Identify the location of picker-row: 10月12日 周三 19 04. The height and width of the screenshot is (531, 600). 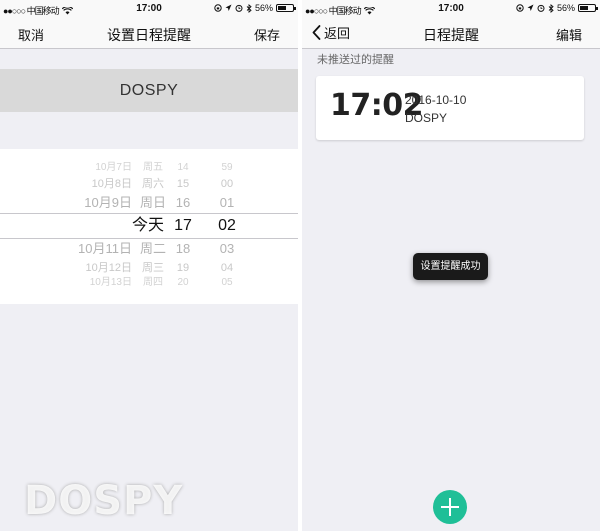
(149, 268).